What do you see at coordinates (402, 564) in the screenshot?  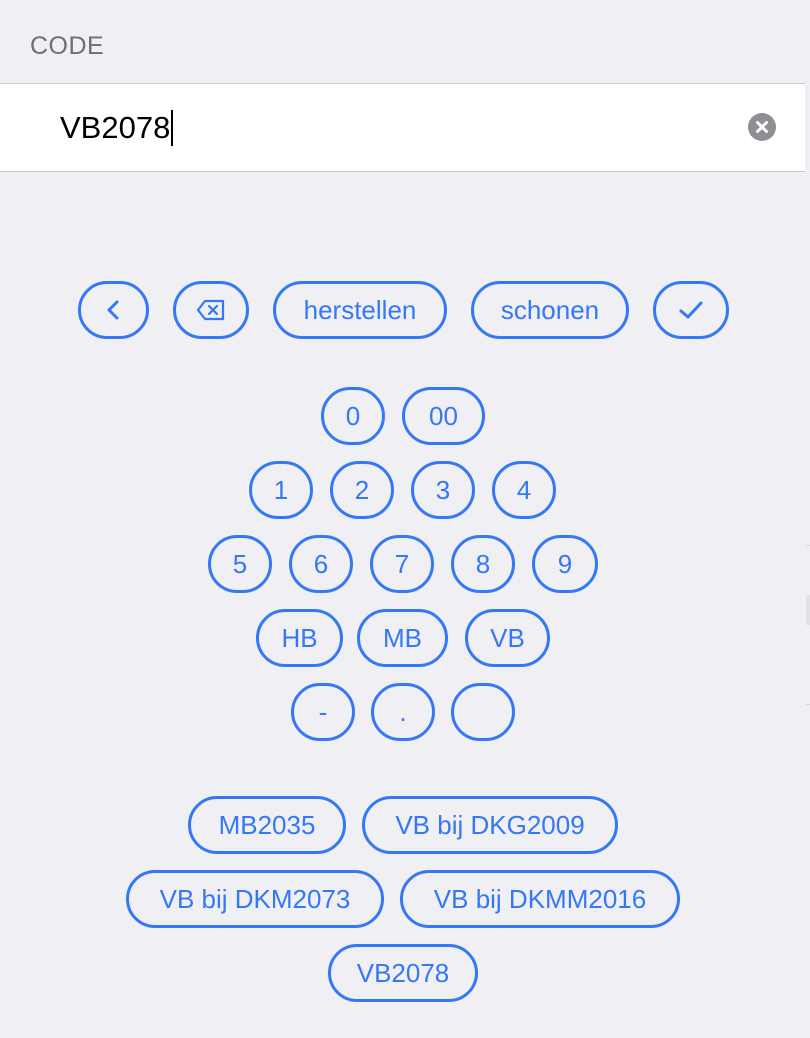 I see `key-7: 7` at bounding box center [402, 564].